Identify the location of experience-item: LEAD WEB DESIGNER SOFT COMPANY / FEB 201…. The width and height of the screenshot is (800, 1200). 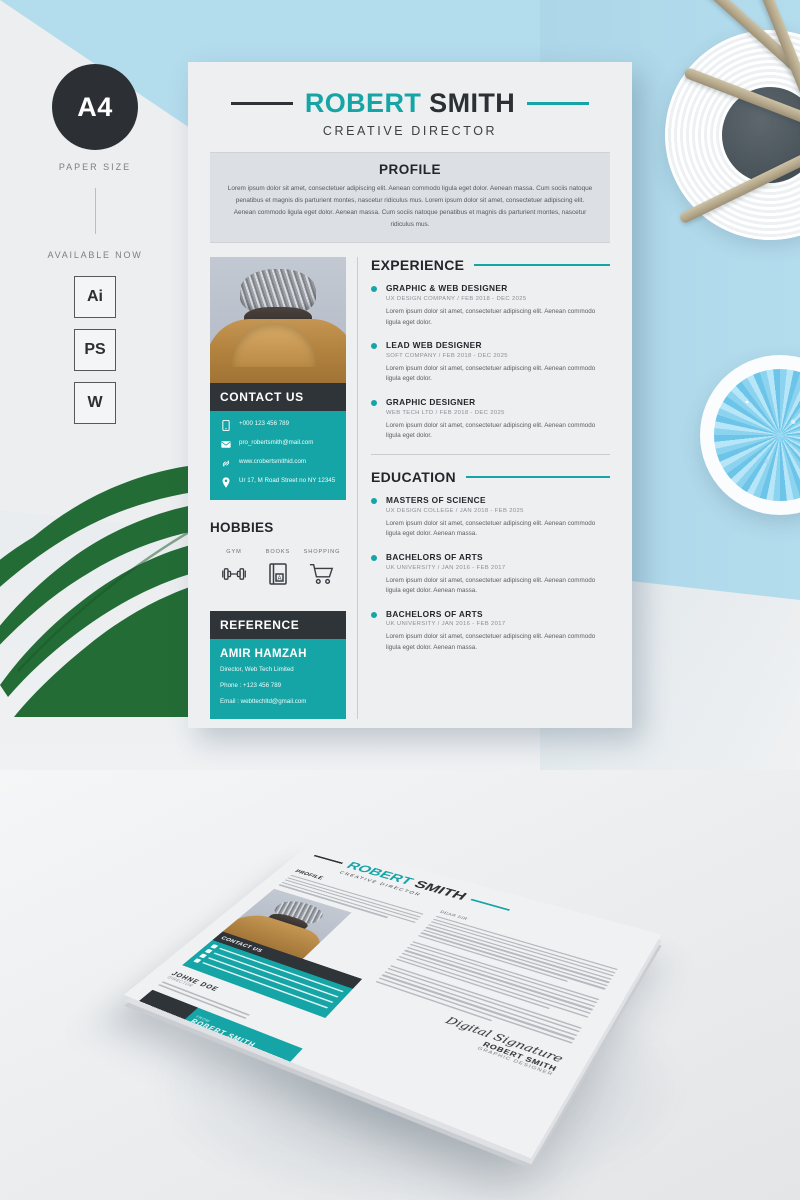
(490, 362).